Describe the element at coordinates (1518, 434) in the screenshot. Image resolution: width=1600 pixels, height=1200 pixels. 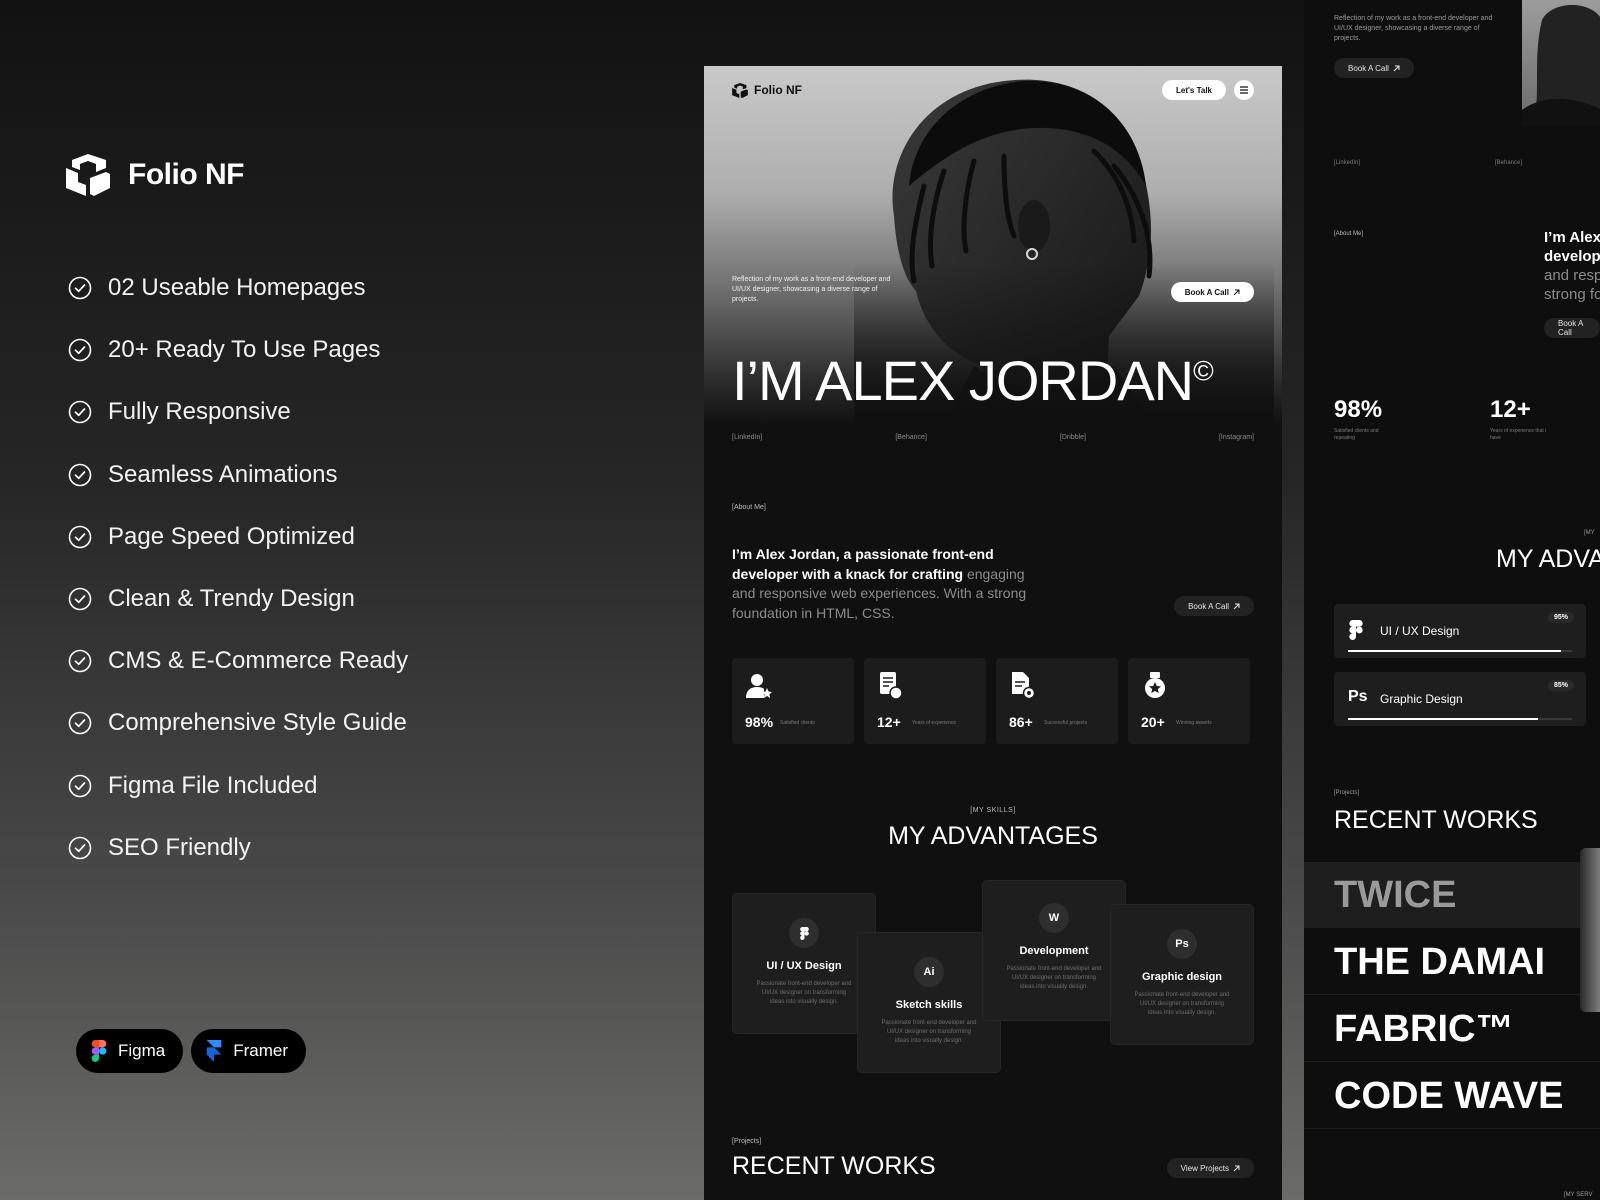
I see `stat-label: Years of experience that i have` at that location.